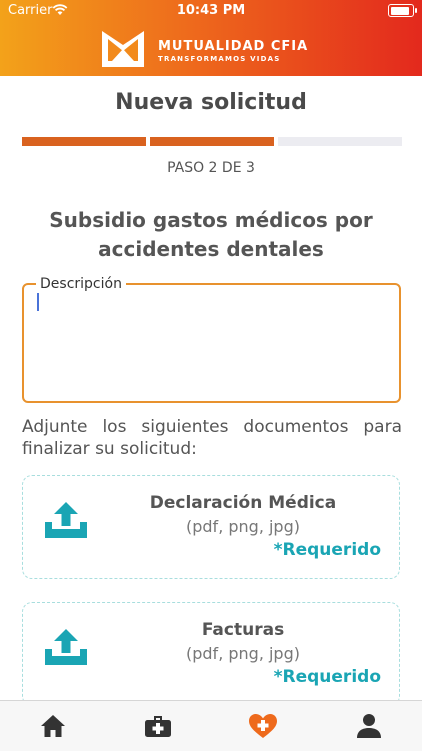 The image size is (422, 751). What do you see at coordinates (211, 725) in the screenshot?
I see `tab-bar` at bounding box center [211, 725].